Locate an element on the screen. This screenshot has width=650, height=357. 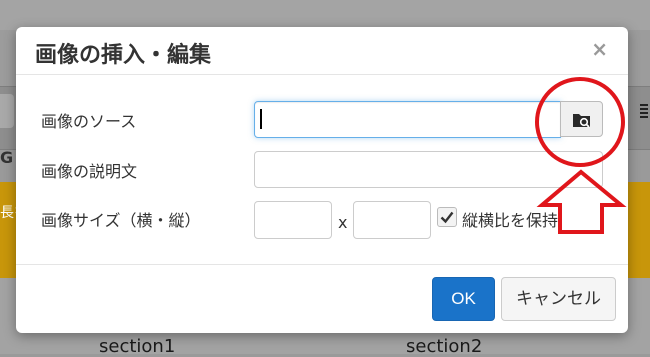
background-toolbar-button is located at coordinates (7, 111).